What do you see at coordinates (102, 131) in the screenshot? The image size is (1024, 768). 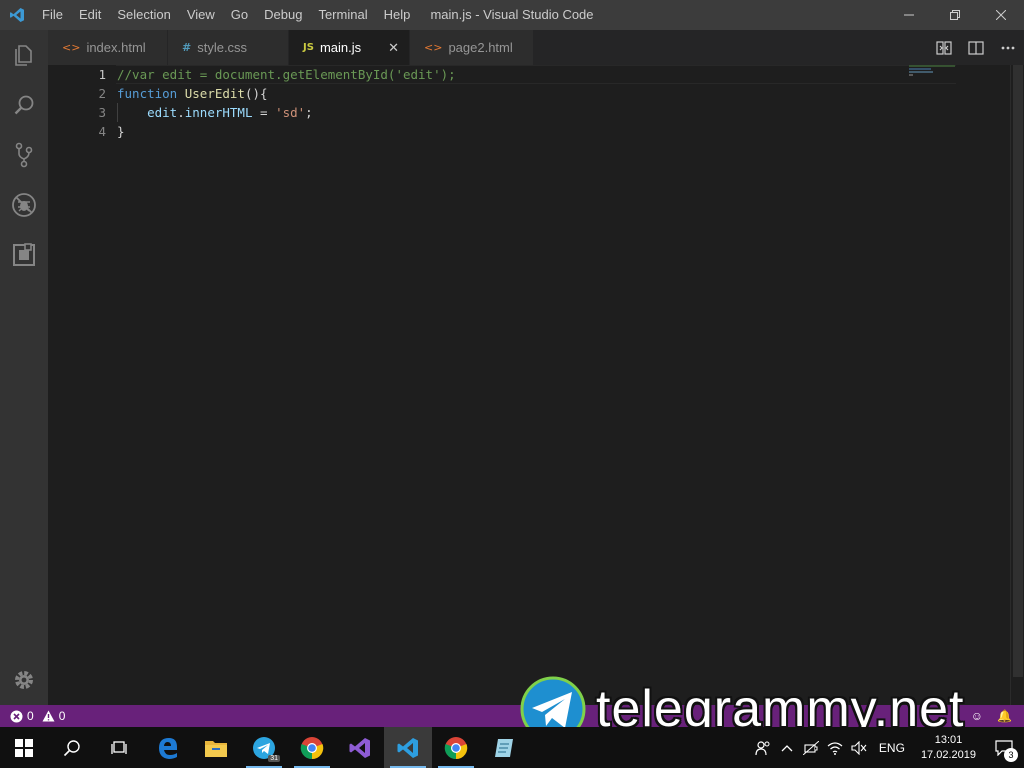 I see `line-number: 4` at bounding box center [102, 131].